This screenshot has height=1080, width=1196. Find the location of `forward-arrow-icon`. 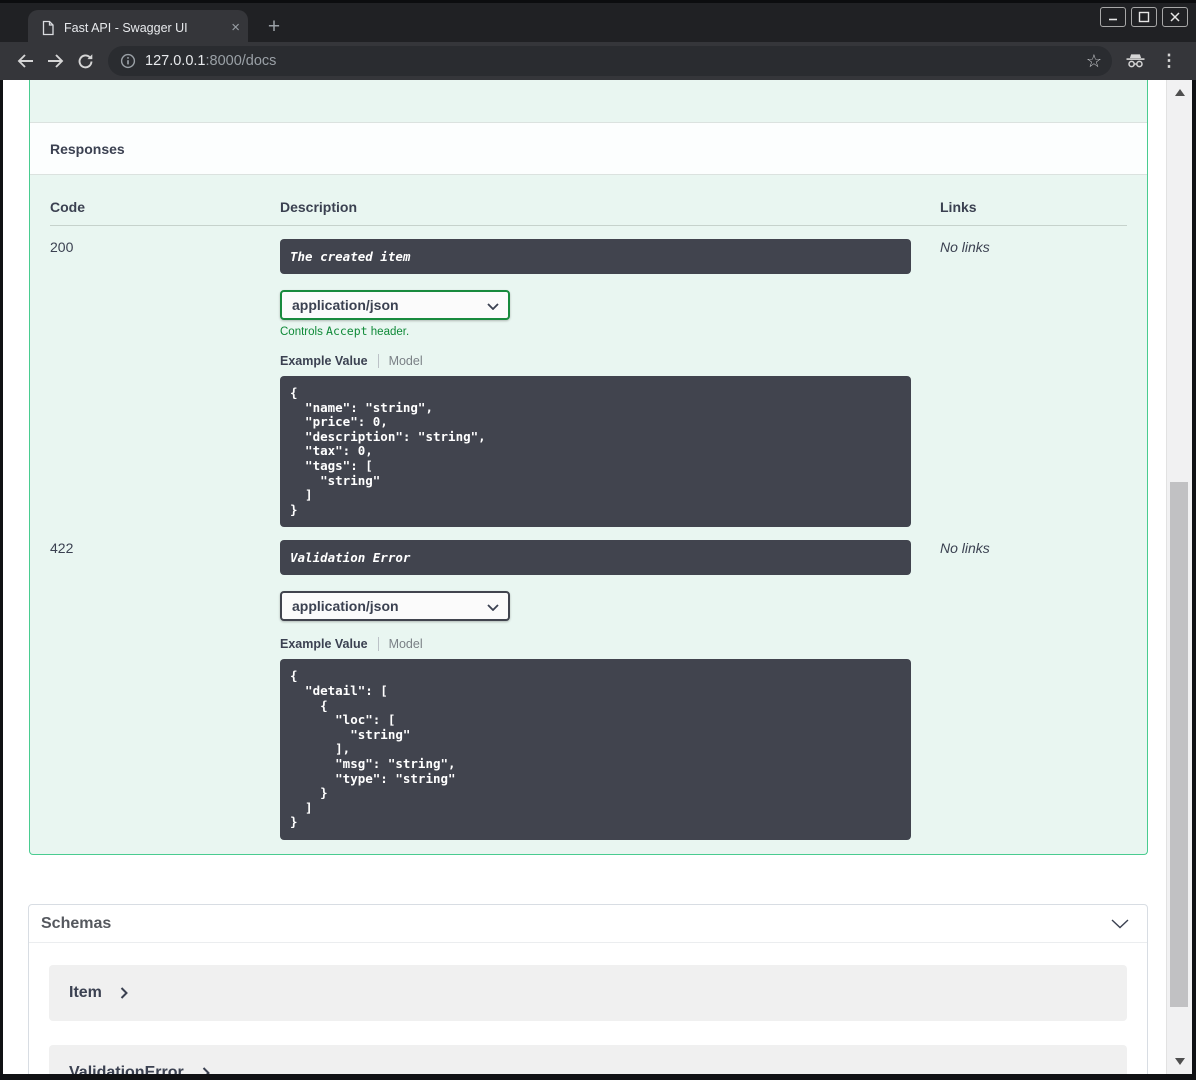

forward-arrow-icon is located at coordinates (55, 61).